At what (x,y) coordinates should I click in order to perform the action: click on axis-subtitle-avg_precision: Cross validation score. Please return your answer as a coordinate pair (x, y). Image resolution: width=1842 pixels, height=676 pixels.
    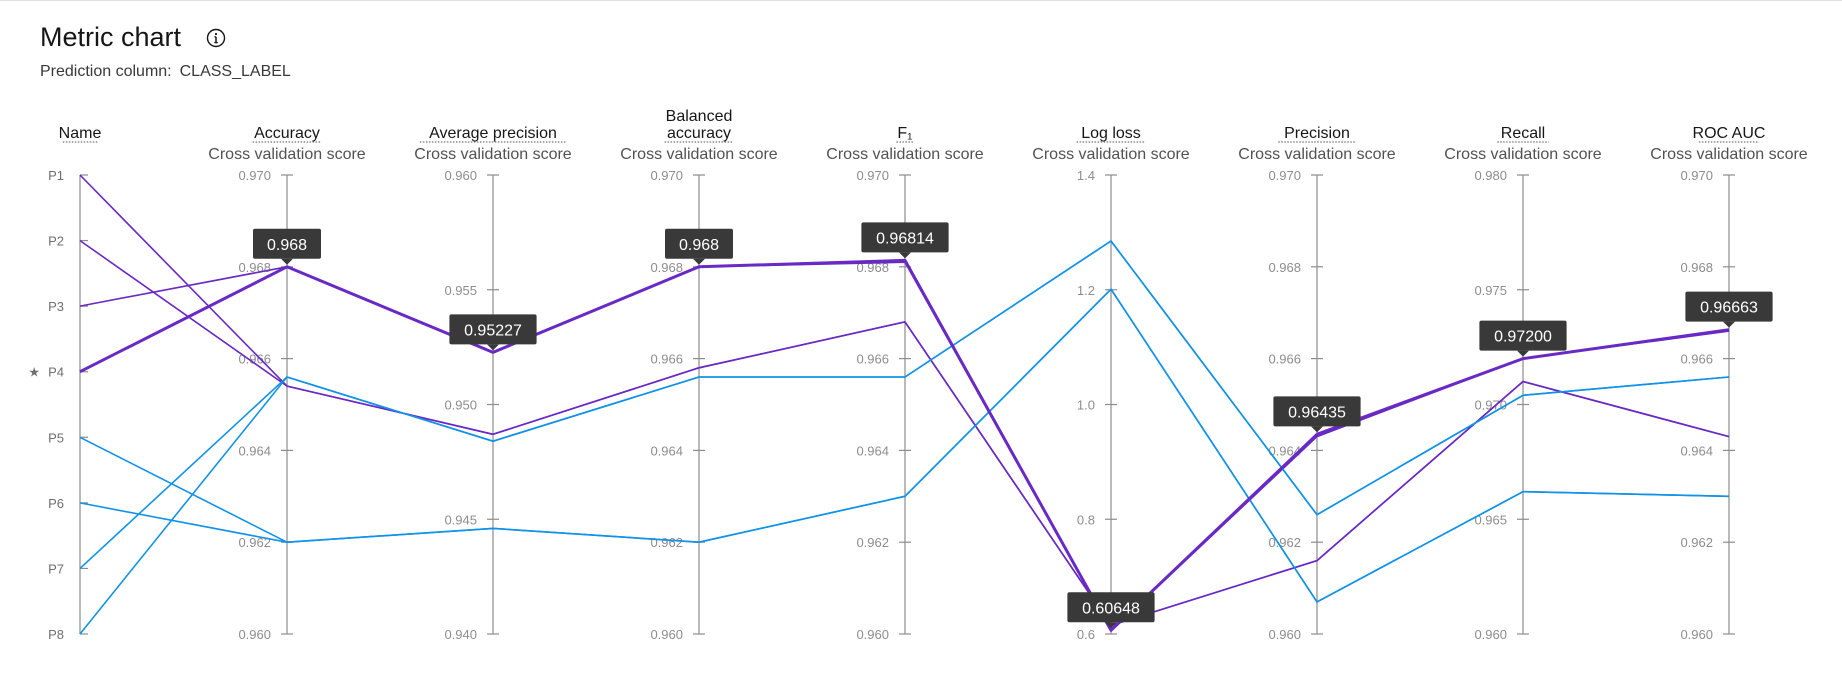
    Looking at the image, I should click on (493, 154).